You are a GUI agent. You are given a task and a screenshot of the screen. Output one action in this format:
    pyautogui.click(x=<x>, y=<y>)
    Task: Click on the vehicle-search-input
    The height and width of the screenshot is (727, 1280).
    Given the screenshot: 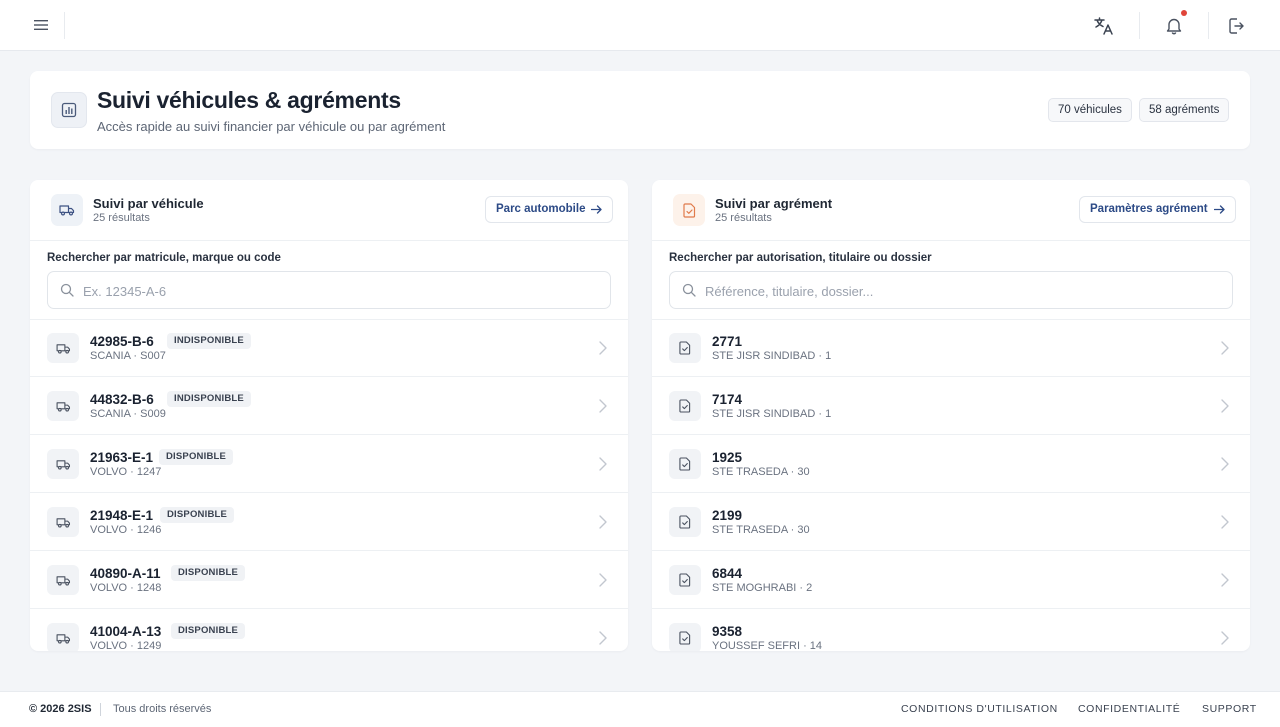 What is the action you would take?
    pyautogui.click(x=338, y=291)
    